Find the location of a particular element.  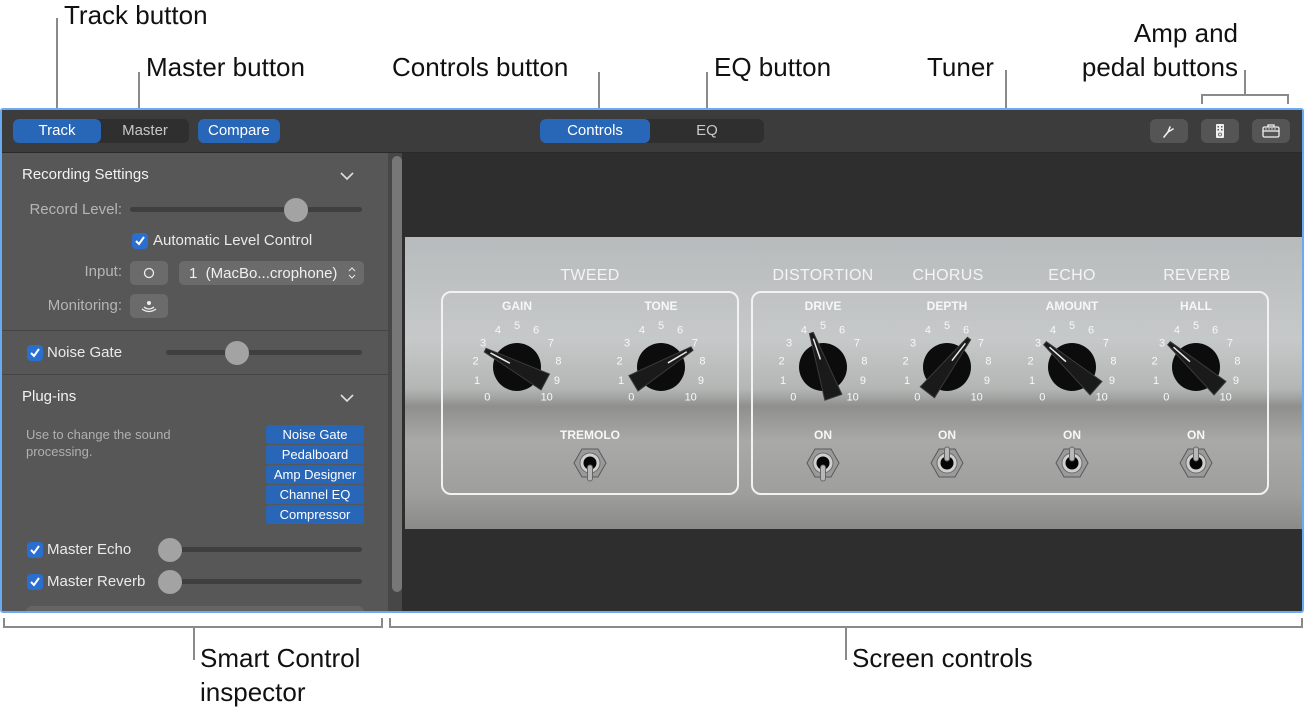

view-segmented-control: Controls EQ is located at coordinates (652, 131).